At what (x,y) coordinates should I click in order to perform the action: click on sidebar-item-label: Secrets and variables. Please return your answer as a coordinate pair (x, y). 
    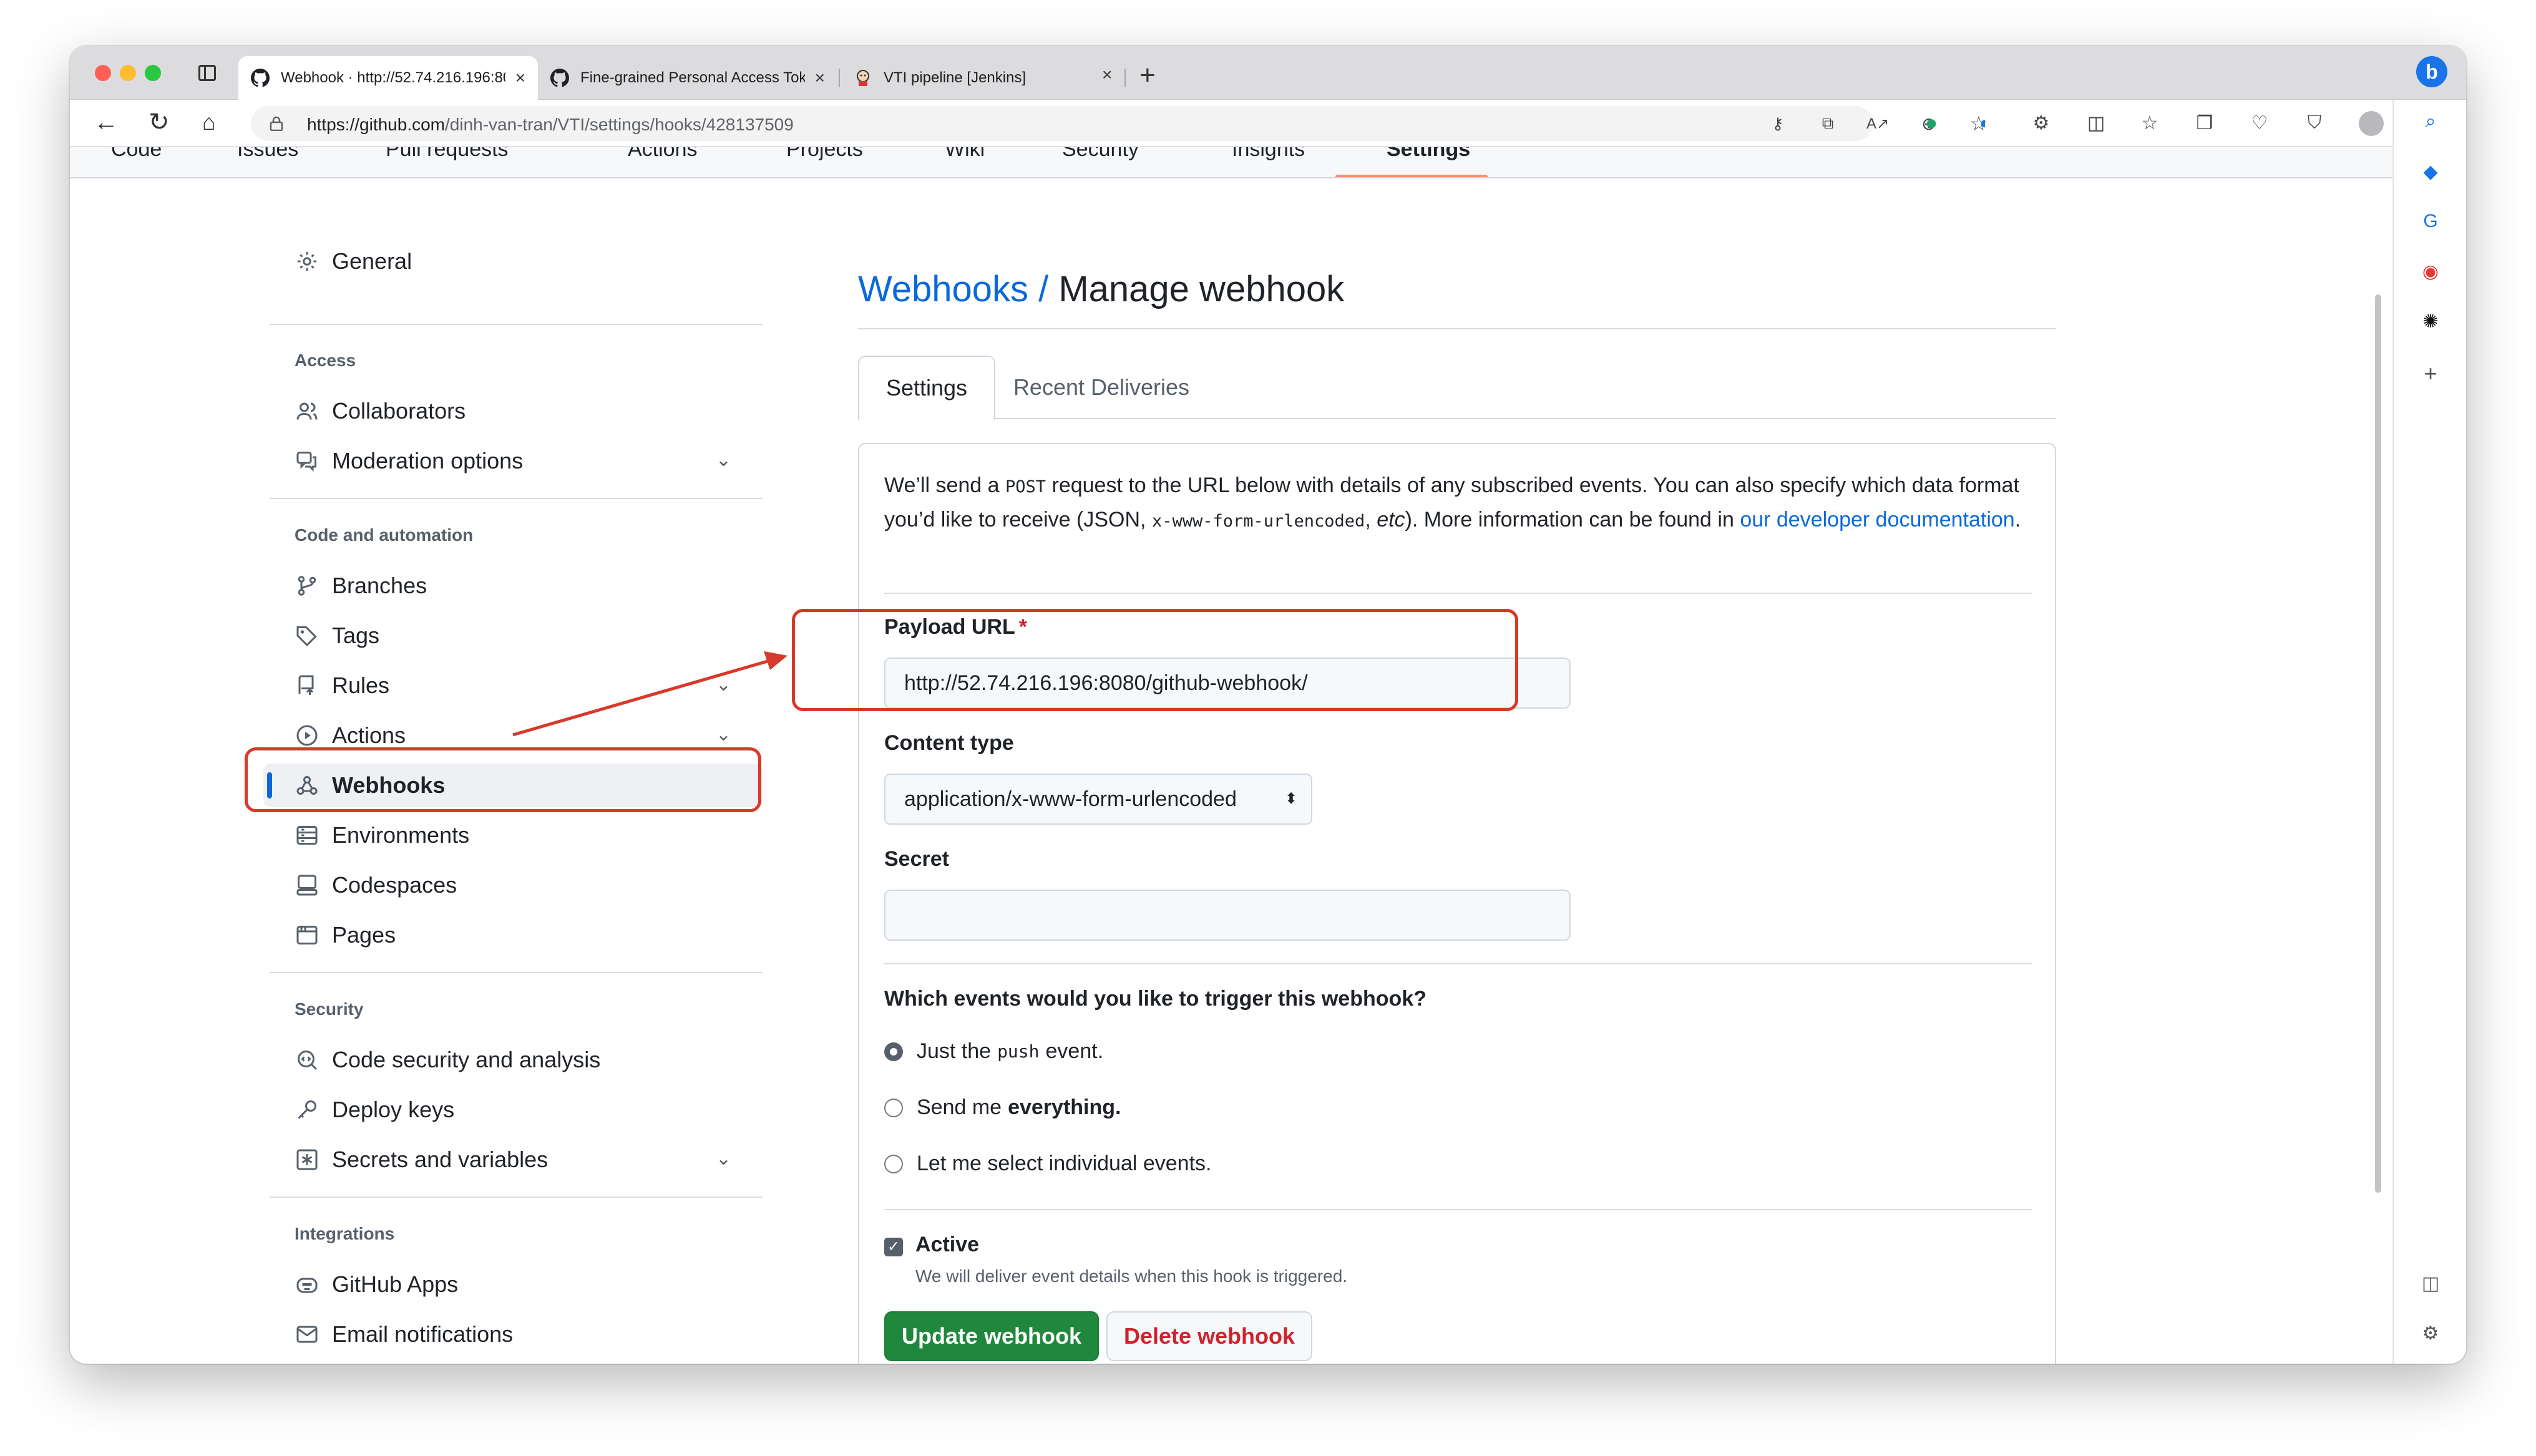
    Looking at the image, I should click on (440, 1159).